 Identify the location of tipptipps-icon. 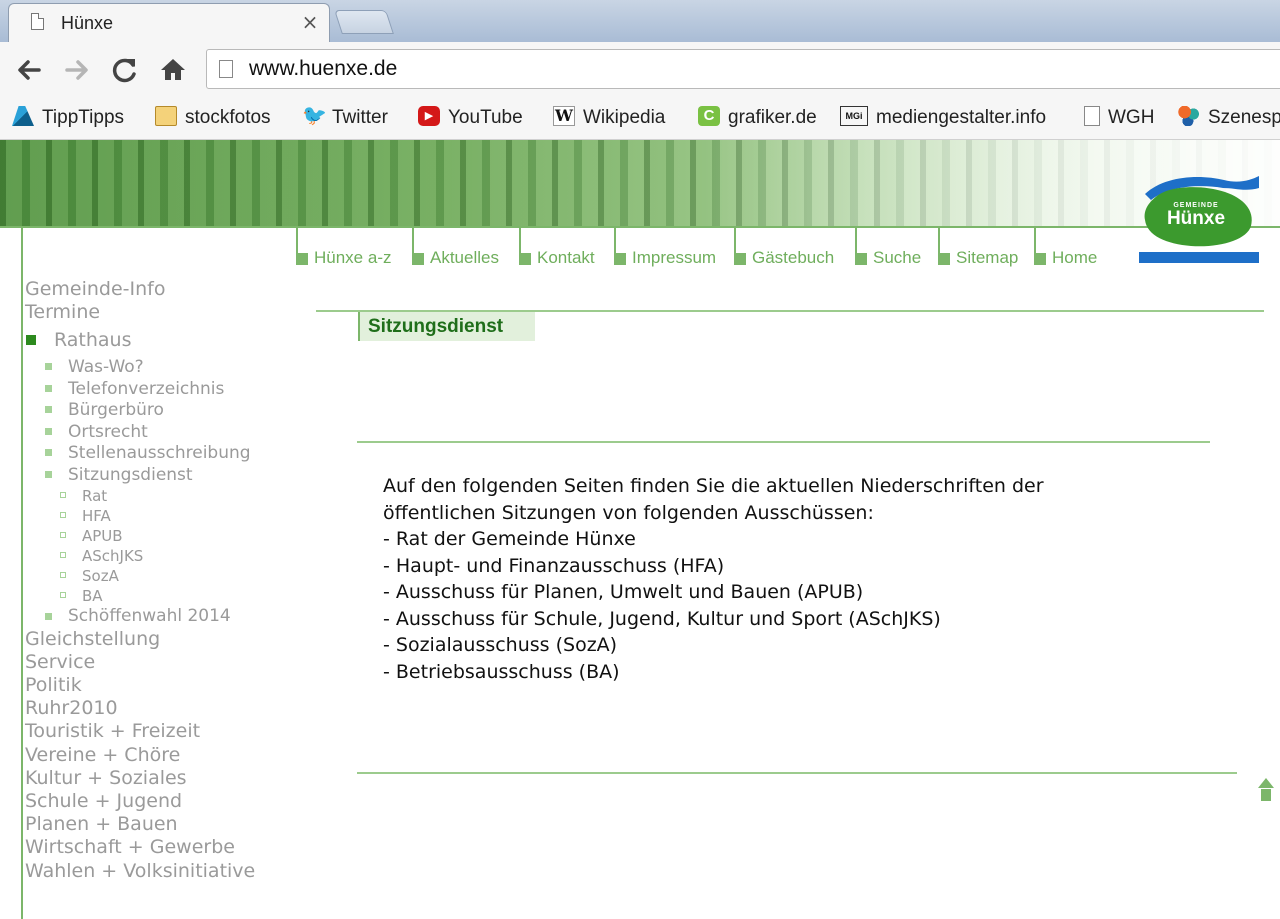
(23, 115).